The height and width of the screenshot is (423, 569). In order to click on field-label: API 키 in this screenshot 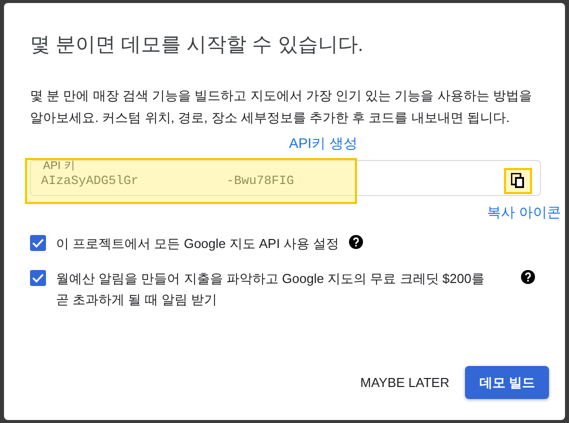, I will do `click(59, 166)`.